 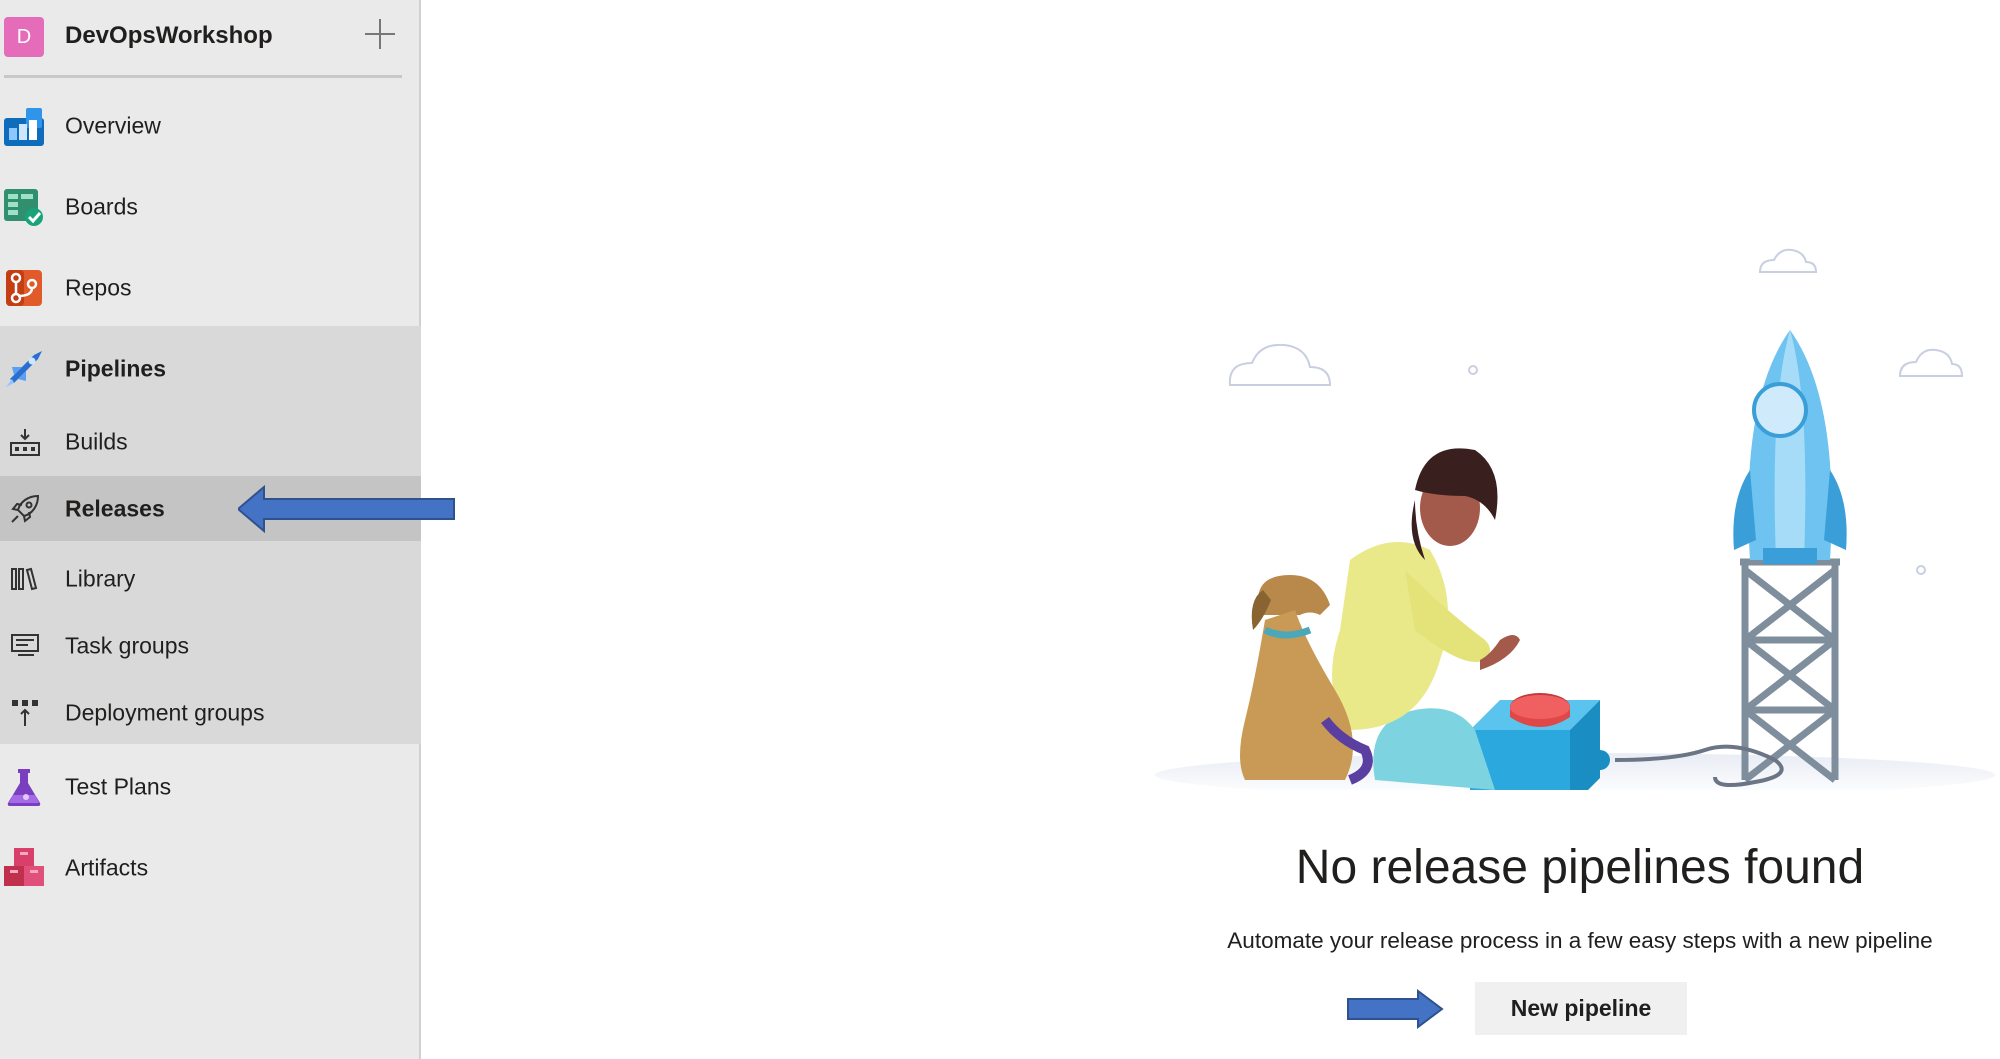 What do you see at coordinates (127, 645) in the screenshot?
I see `sidebar-item-label: Task groups` at bounding box center [127, 645].